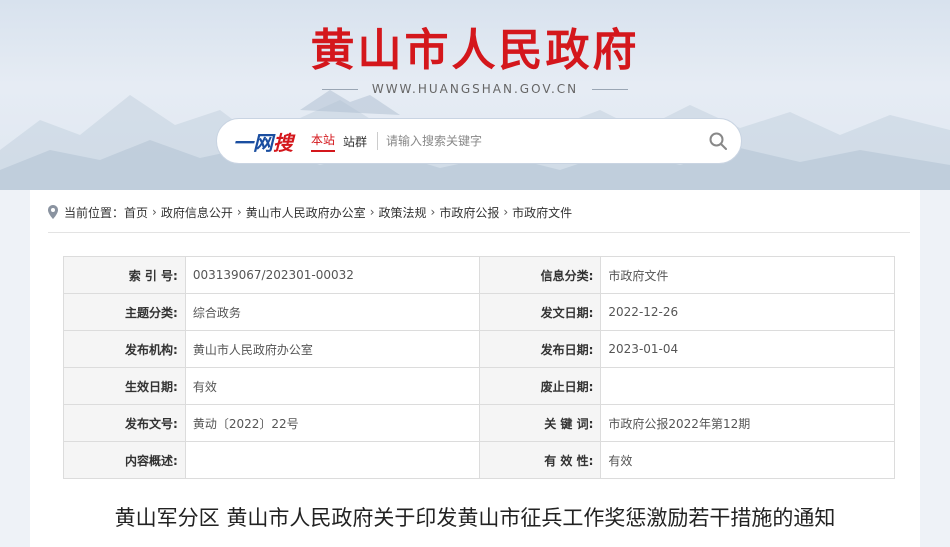 The width and height of the screenshot is (950, 547). I want to click on site-url-row: WWW.HUANGSHAN.GOV.CN, so click(475, 89).